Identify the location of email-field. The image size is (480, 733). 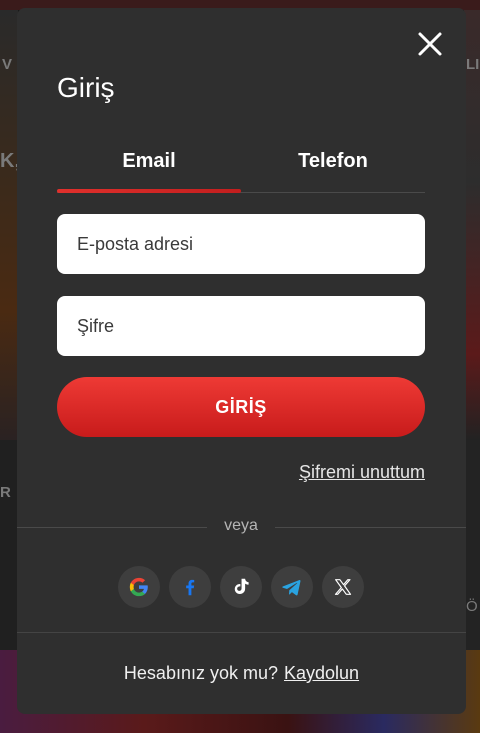
(241, 244).